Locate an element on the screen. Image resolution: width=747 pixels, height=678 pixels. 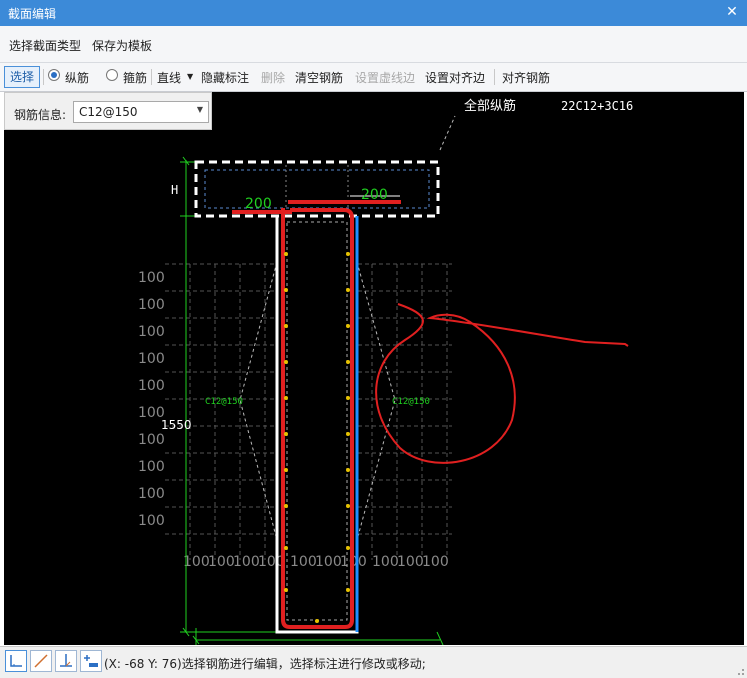
rebar-info-combobox: C12@150 ▼ is located at coordinates (141, 112).